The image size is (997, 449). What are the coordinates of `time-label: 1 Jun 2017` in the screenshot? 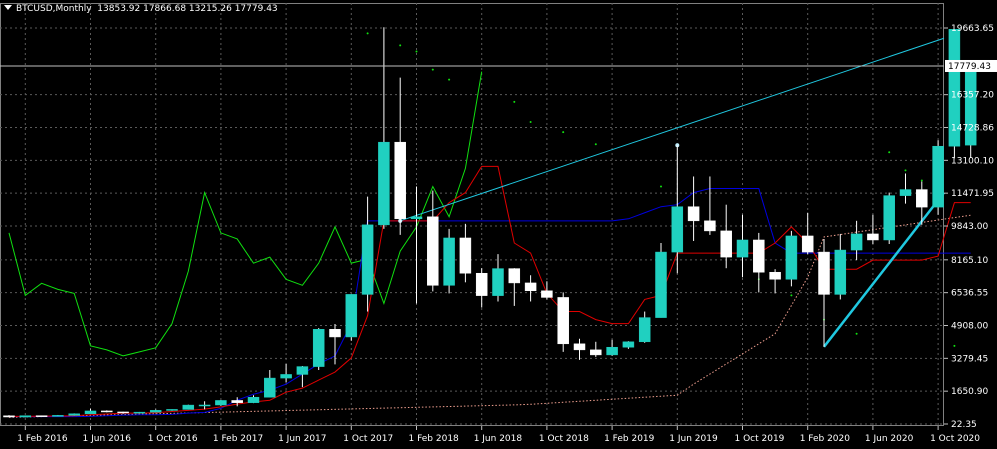 It's located at (302, 439).